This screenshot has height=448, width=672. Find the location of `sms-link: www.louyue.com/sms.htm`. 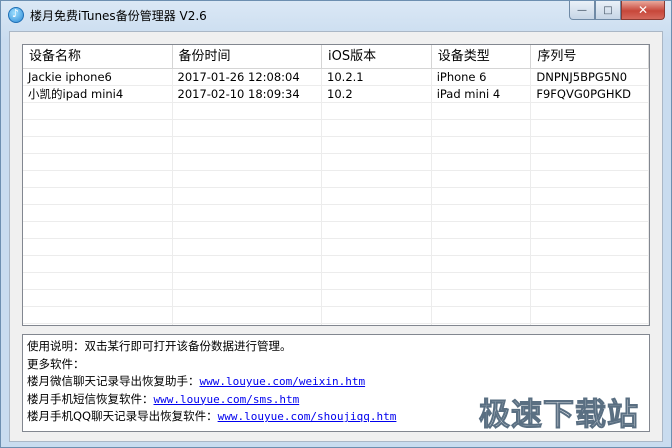

sms-link: www.louyue.com/sms.htm is located at coordinates (227, 399).